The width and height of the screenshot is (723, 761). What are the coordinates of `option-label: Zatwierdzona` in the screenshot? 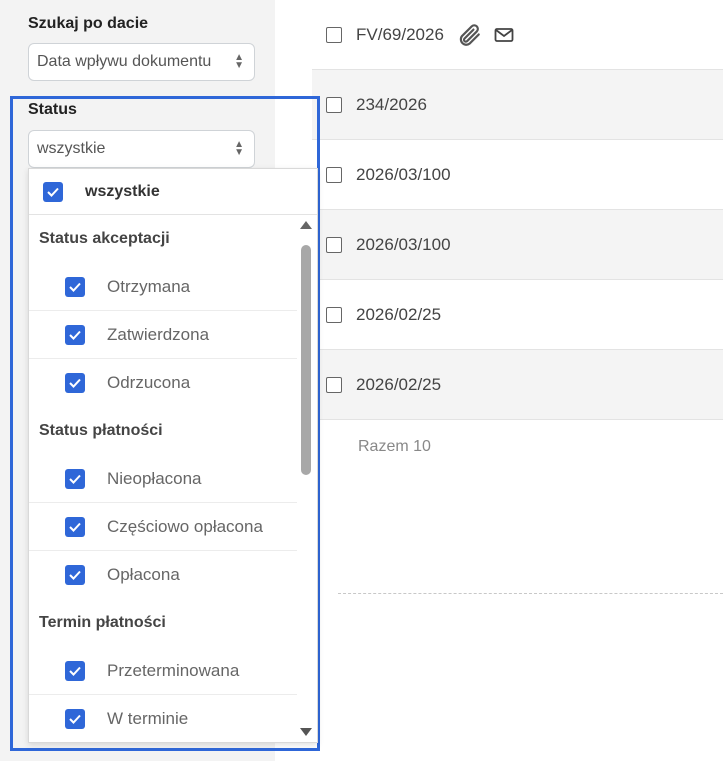 It's located at (158, 334).